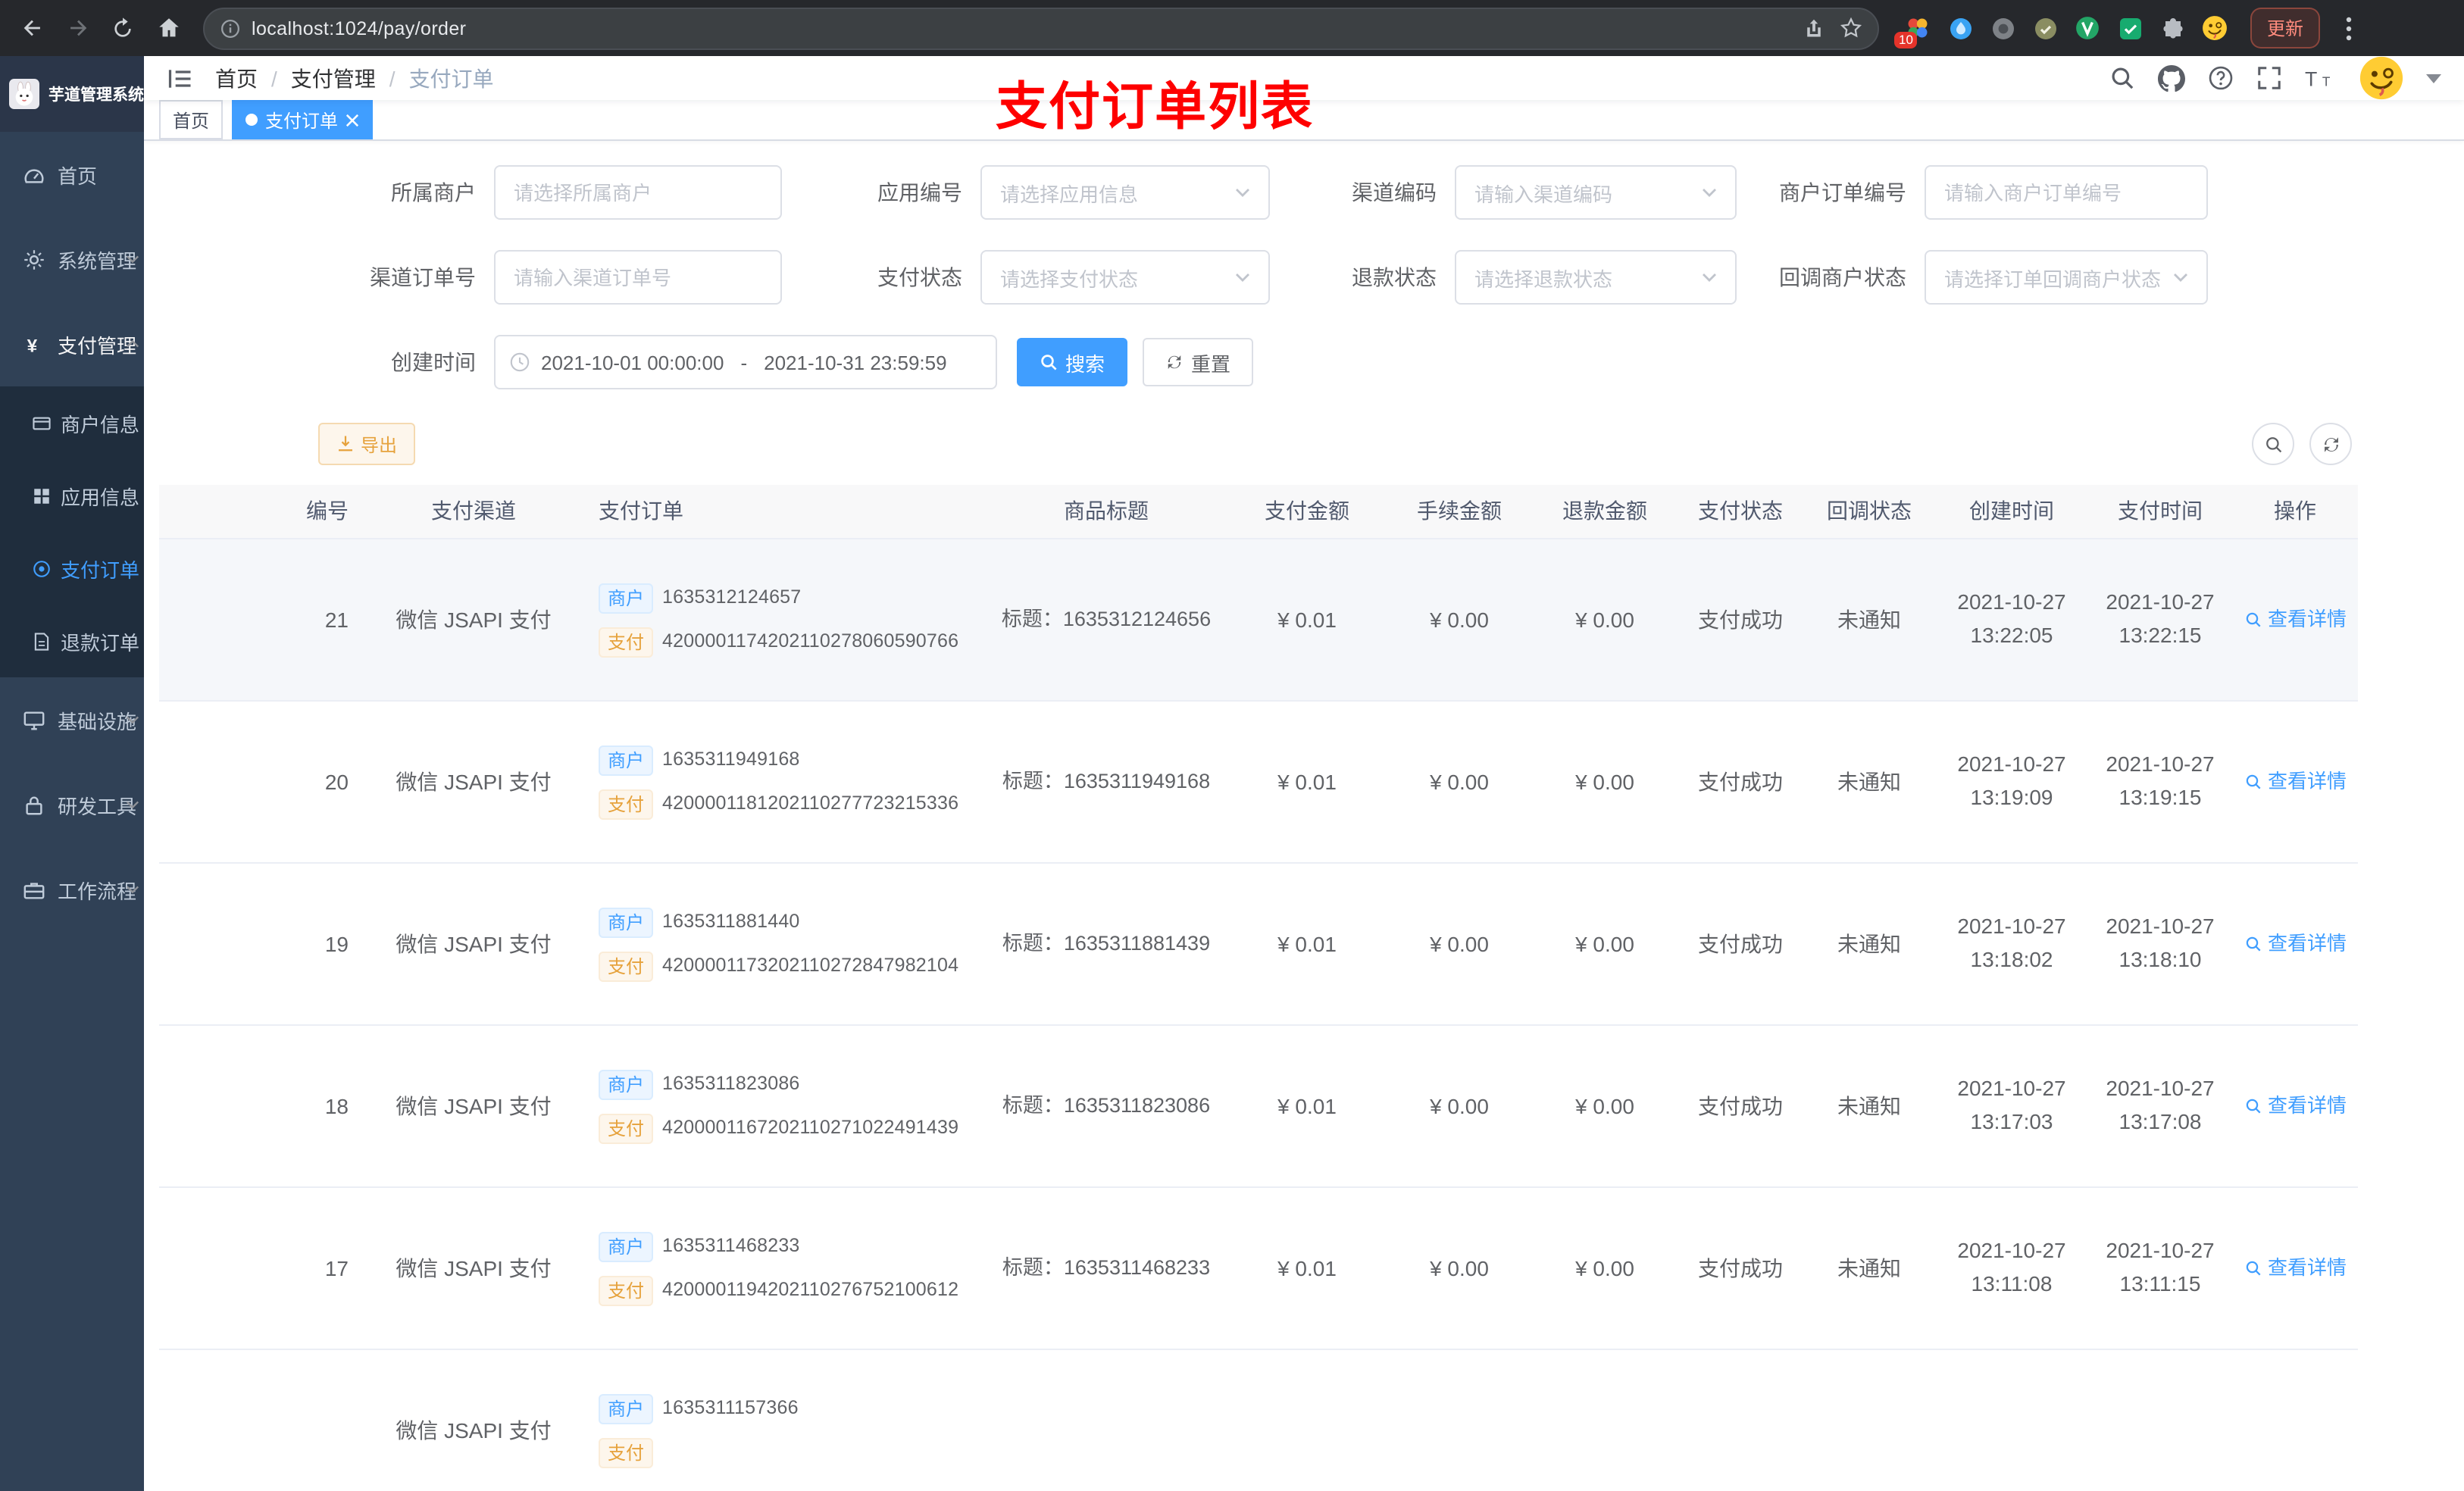 Image resolution: width=2464 pixels, height=1491 pixels. I want to click on cell-fee-amount: ¥ 0.00, so click(1459, 781).